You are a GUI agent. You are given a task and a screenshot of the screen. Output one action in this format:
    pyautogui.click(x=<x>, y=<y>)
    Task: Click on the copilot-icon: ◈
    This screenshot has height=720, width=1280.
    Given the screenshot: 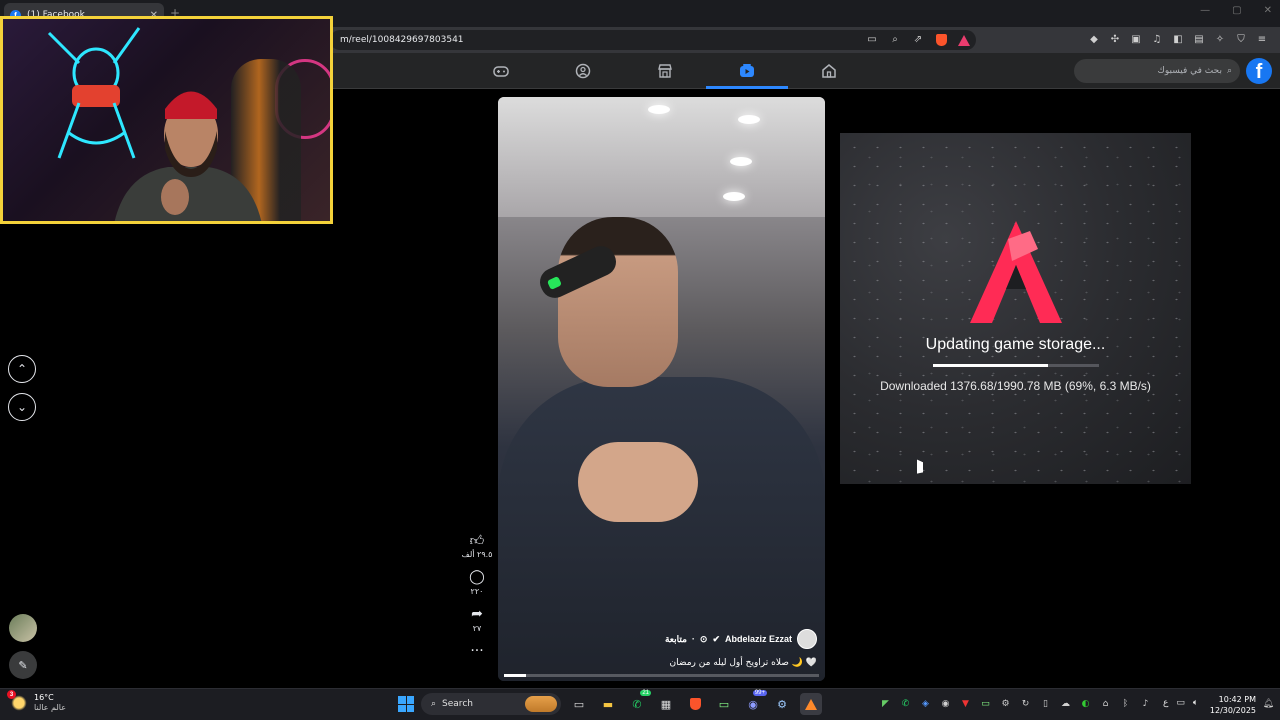 What is the action you would take?
    pyautogui.click(x=925, y=703)
    